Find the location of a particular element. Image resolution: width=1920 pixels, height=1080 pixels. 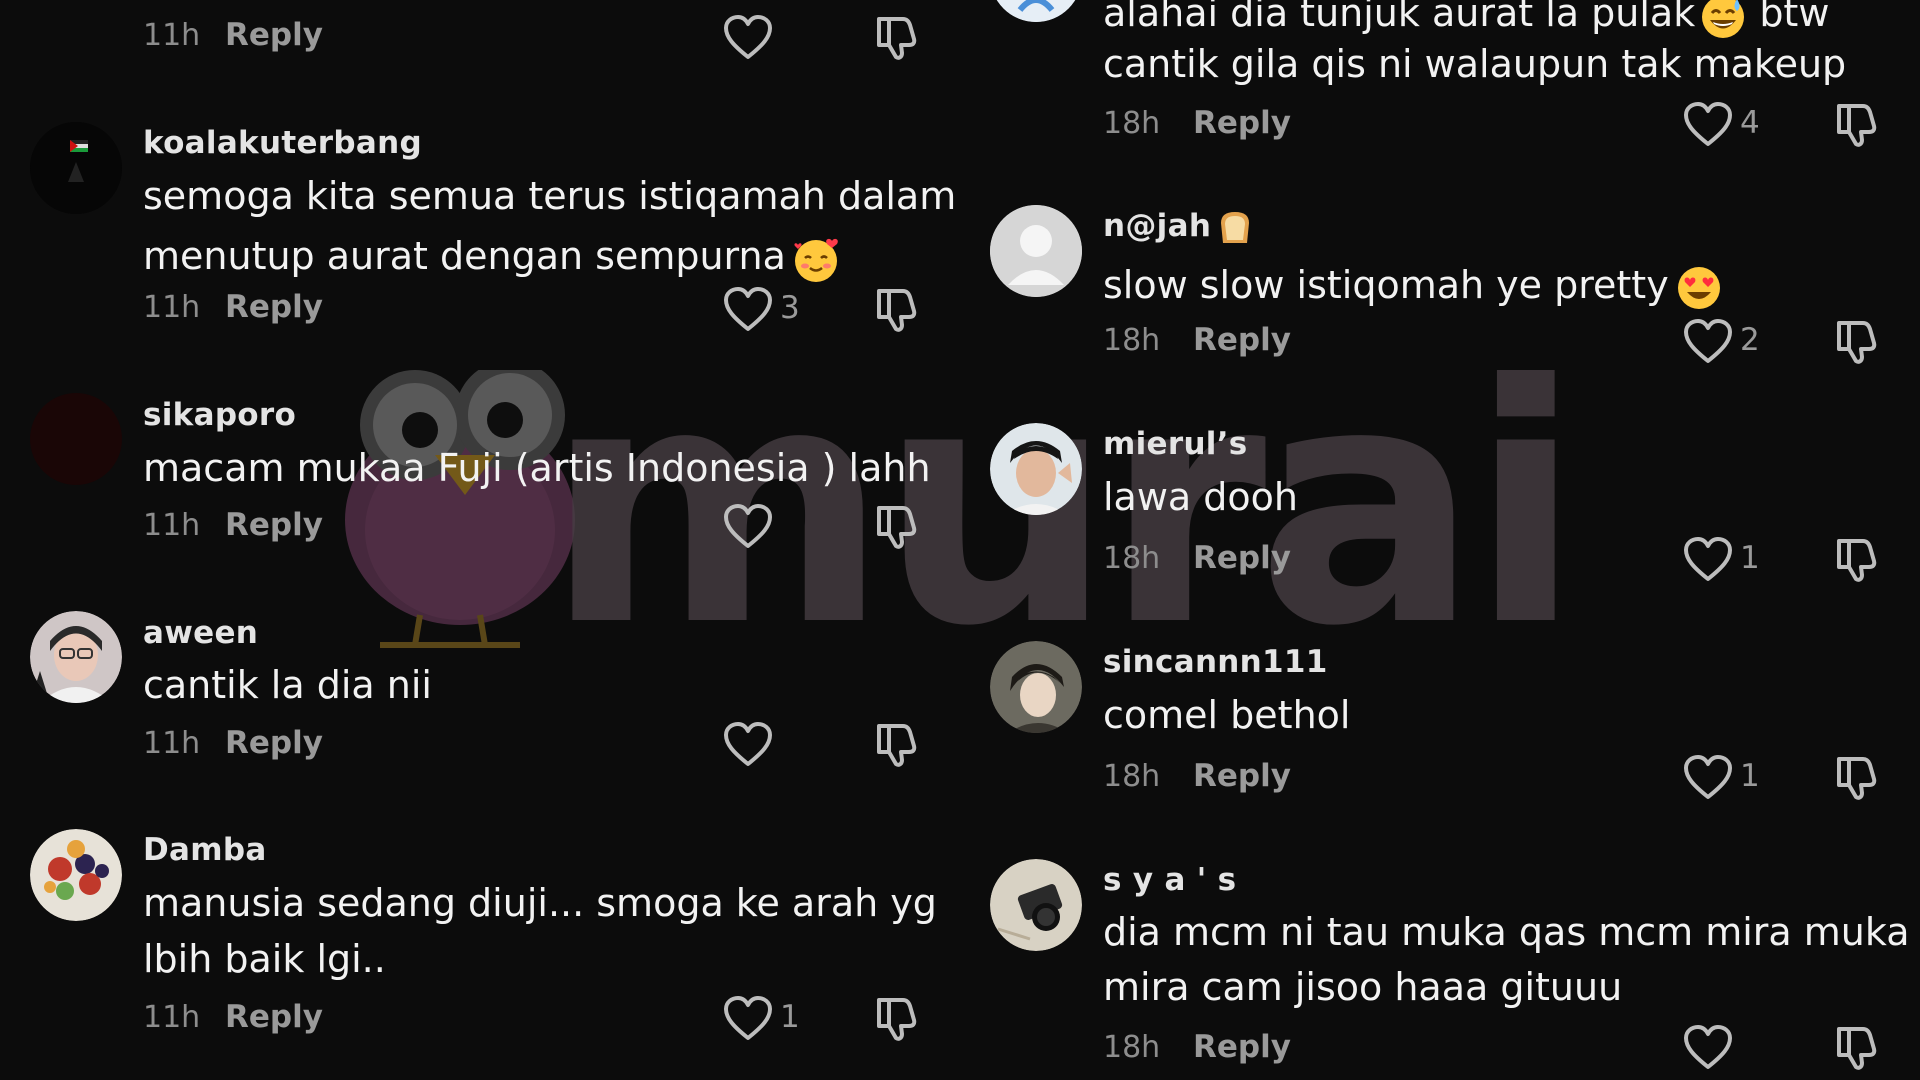

comment-text-line: dia mcm ni tau muka qas mcm mira muka is located at coordinates (1506, 932).